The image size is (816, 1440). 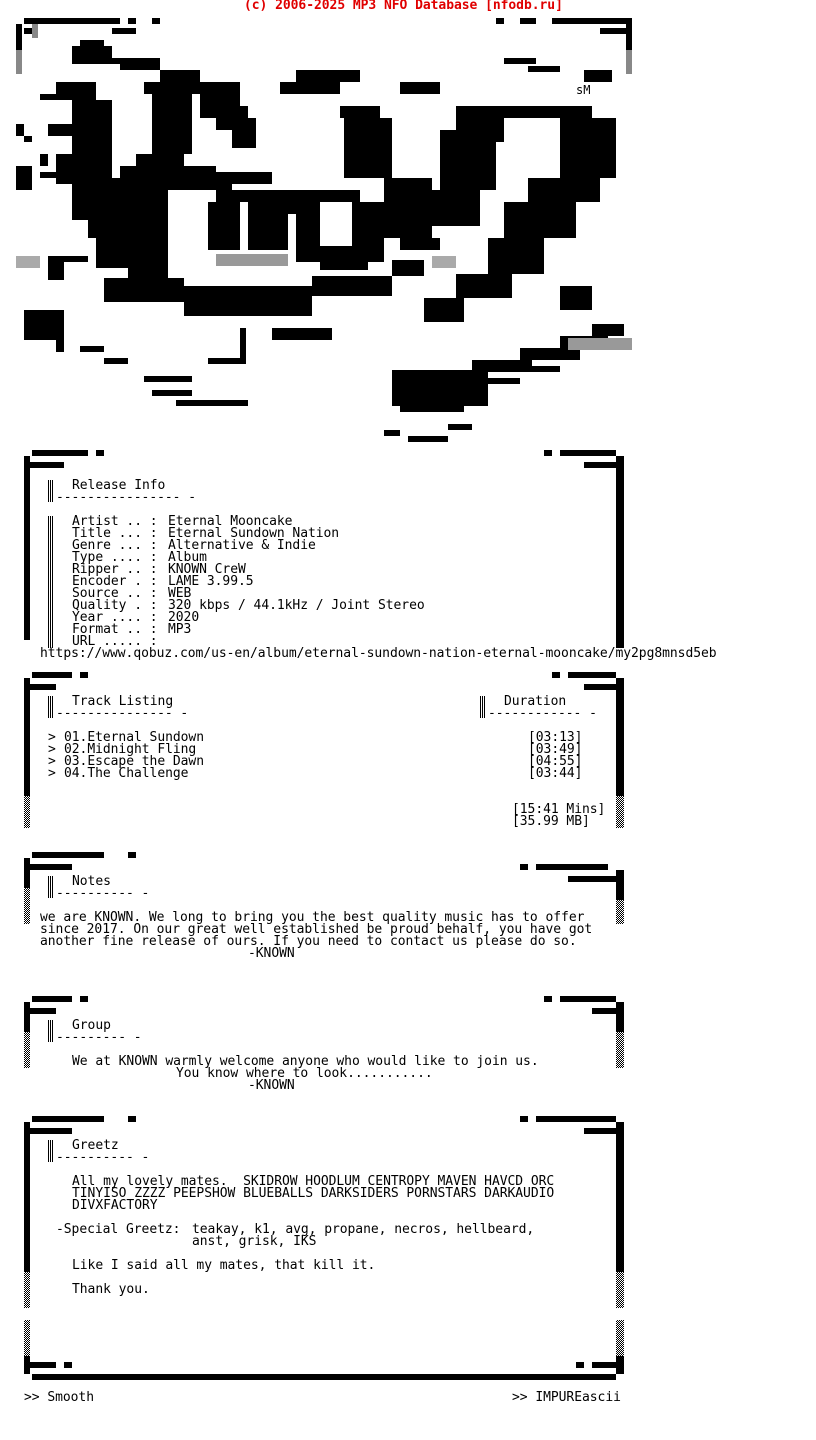 What do you see at coordinates (296, 605) in the screenshot?
I see `field-value-quality: 320 kbps / 44.1kHz / Joint Stereo` at bounding box center [296, 605].